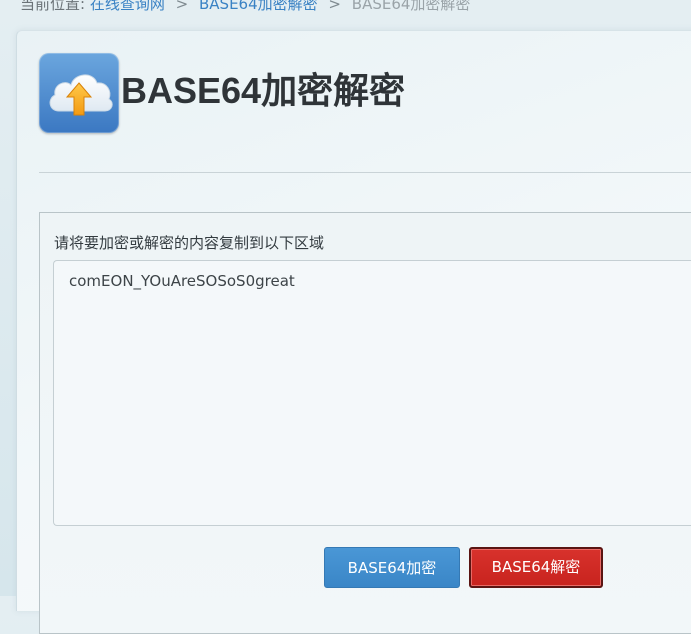 The height and width of the screenshot is (634, 691). I want to click on breadcrumb-link-base64: BASE64加密解密, so click(258, 6).